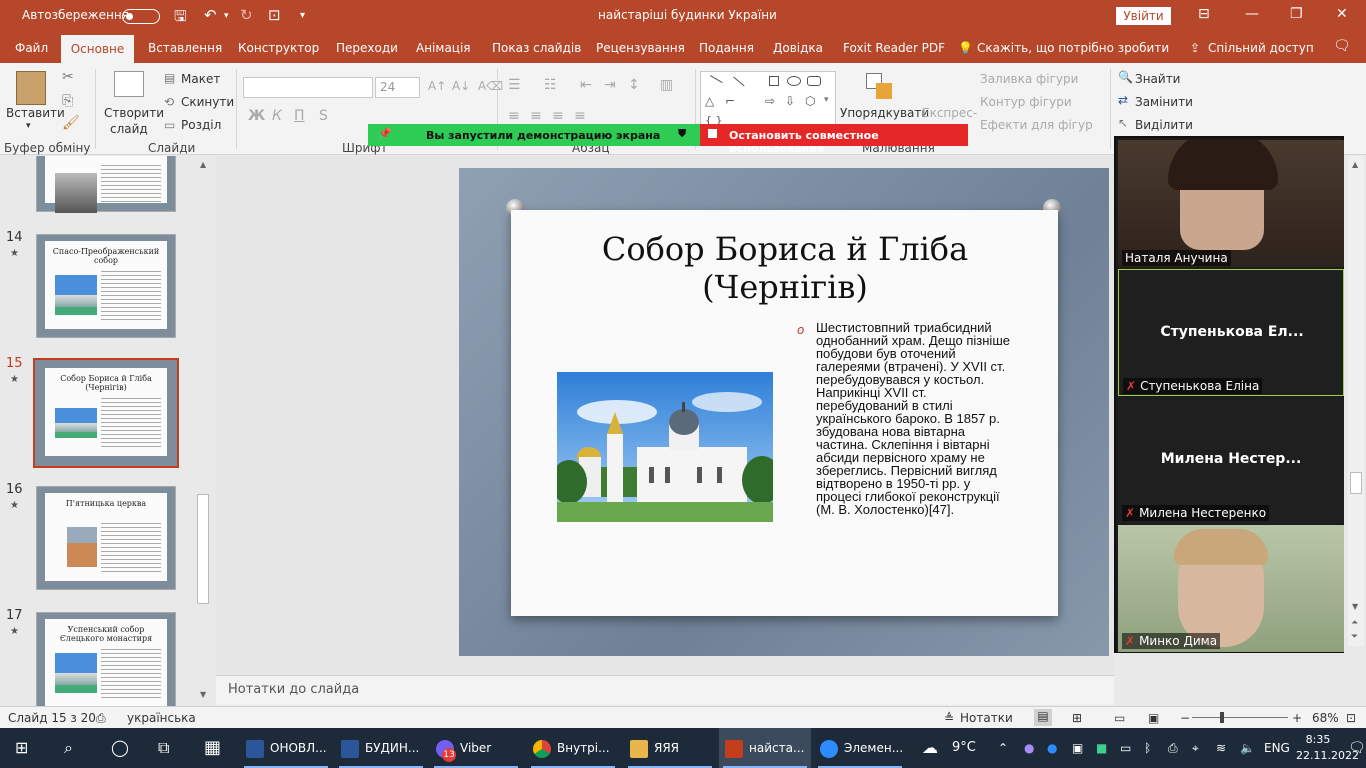 The image size is (1366, 768). I want to click on slide-thumbnail-14: Спасо-Преображенський собор, so click(106, 286).